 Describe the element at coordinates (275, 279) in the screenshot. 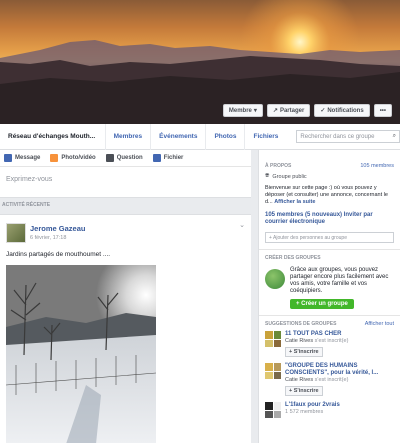

I see `groups-globe-icon` at that location.